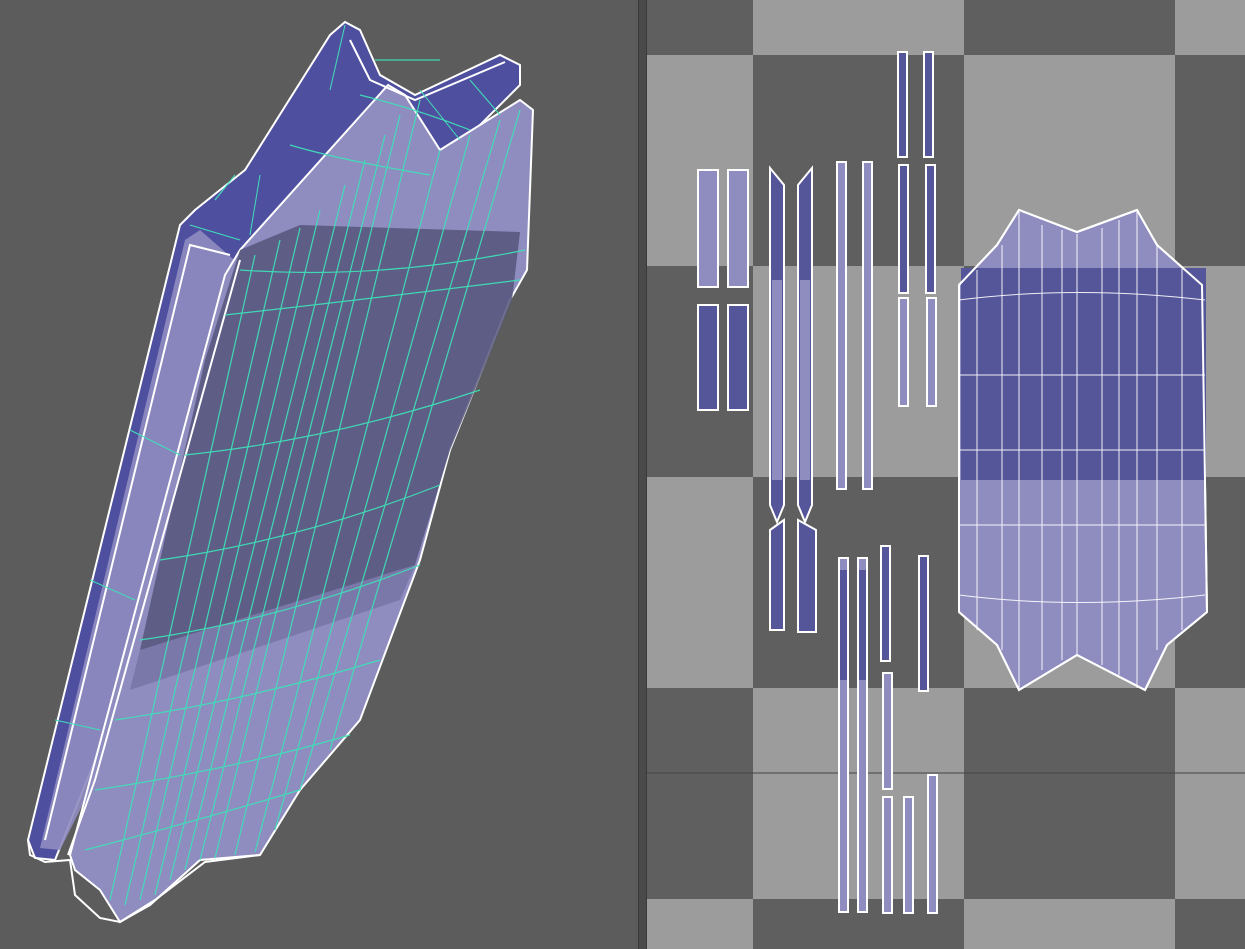  I want to click on panel-splitter, so click(642, 474).